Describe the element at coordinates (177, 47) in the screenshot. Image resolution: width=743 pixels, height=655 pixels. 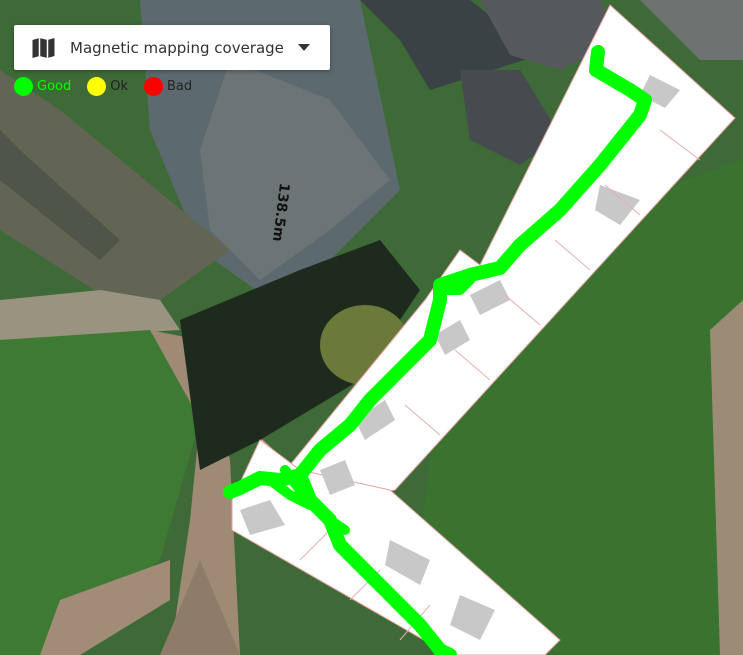
I see `layer-select-label: Magnetic mapping coverage` at that location.